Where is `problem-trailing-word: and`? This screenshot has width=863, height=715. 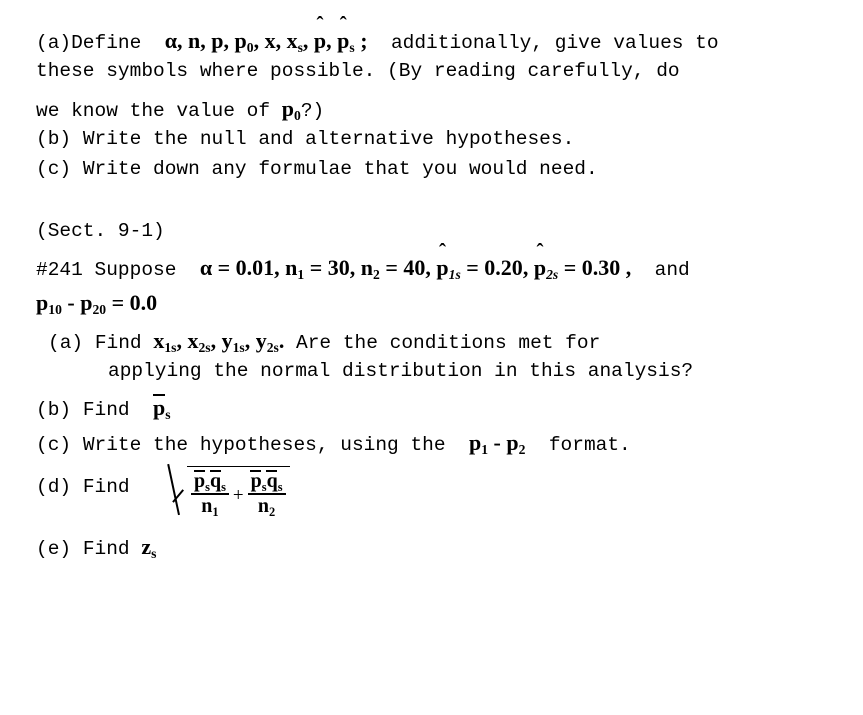
problem-trailing-word: and is located at coordinates (672, 270).